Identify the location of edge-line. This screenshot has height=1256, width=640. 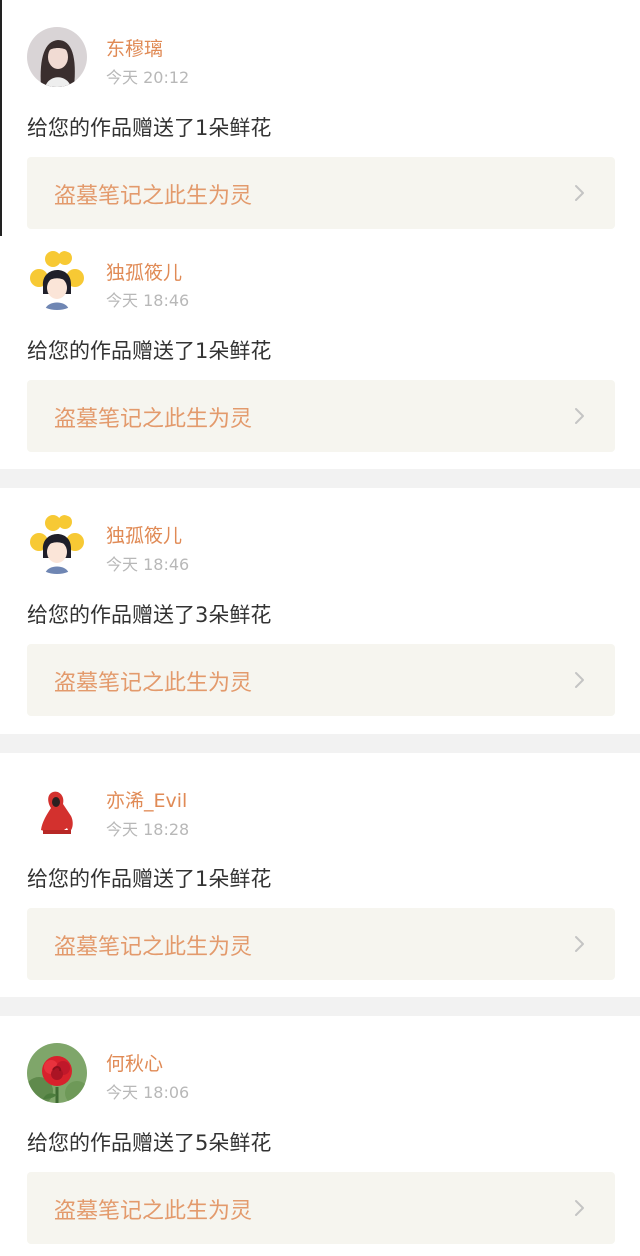
(1, 118).